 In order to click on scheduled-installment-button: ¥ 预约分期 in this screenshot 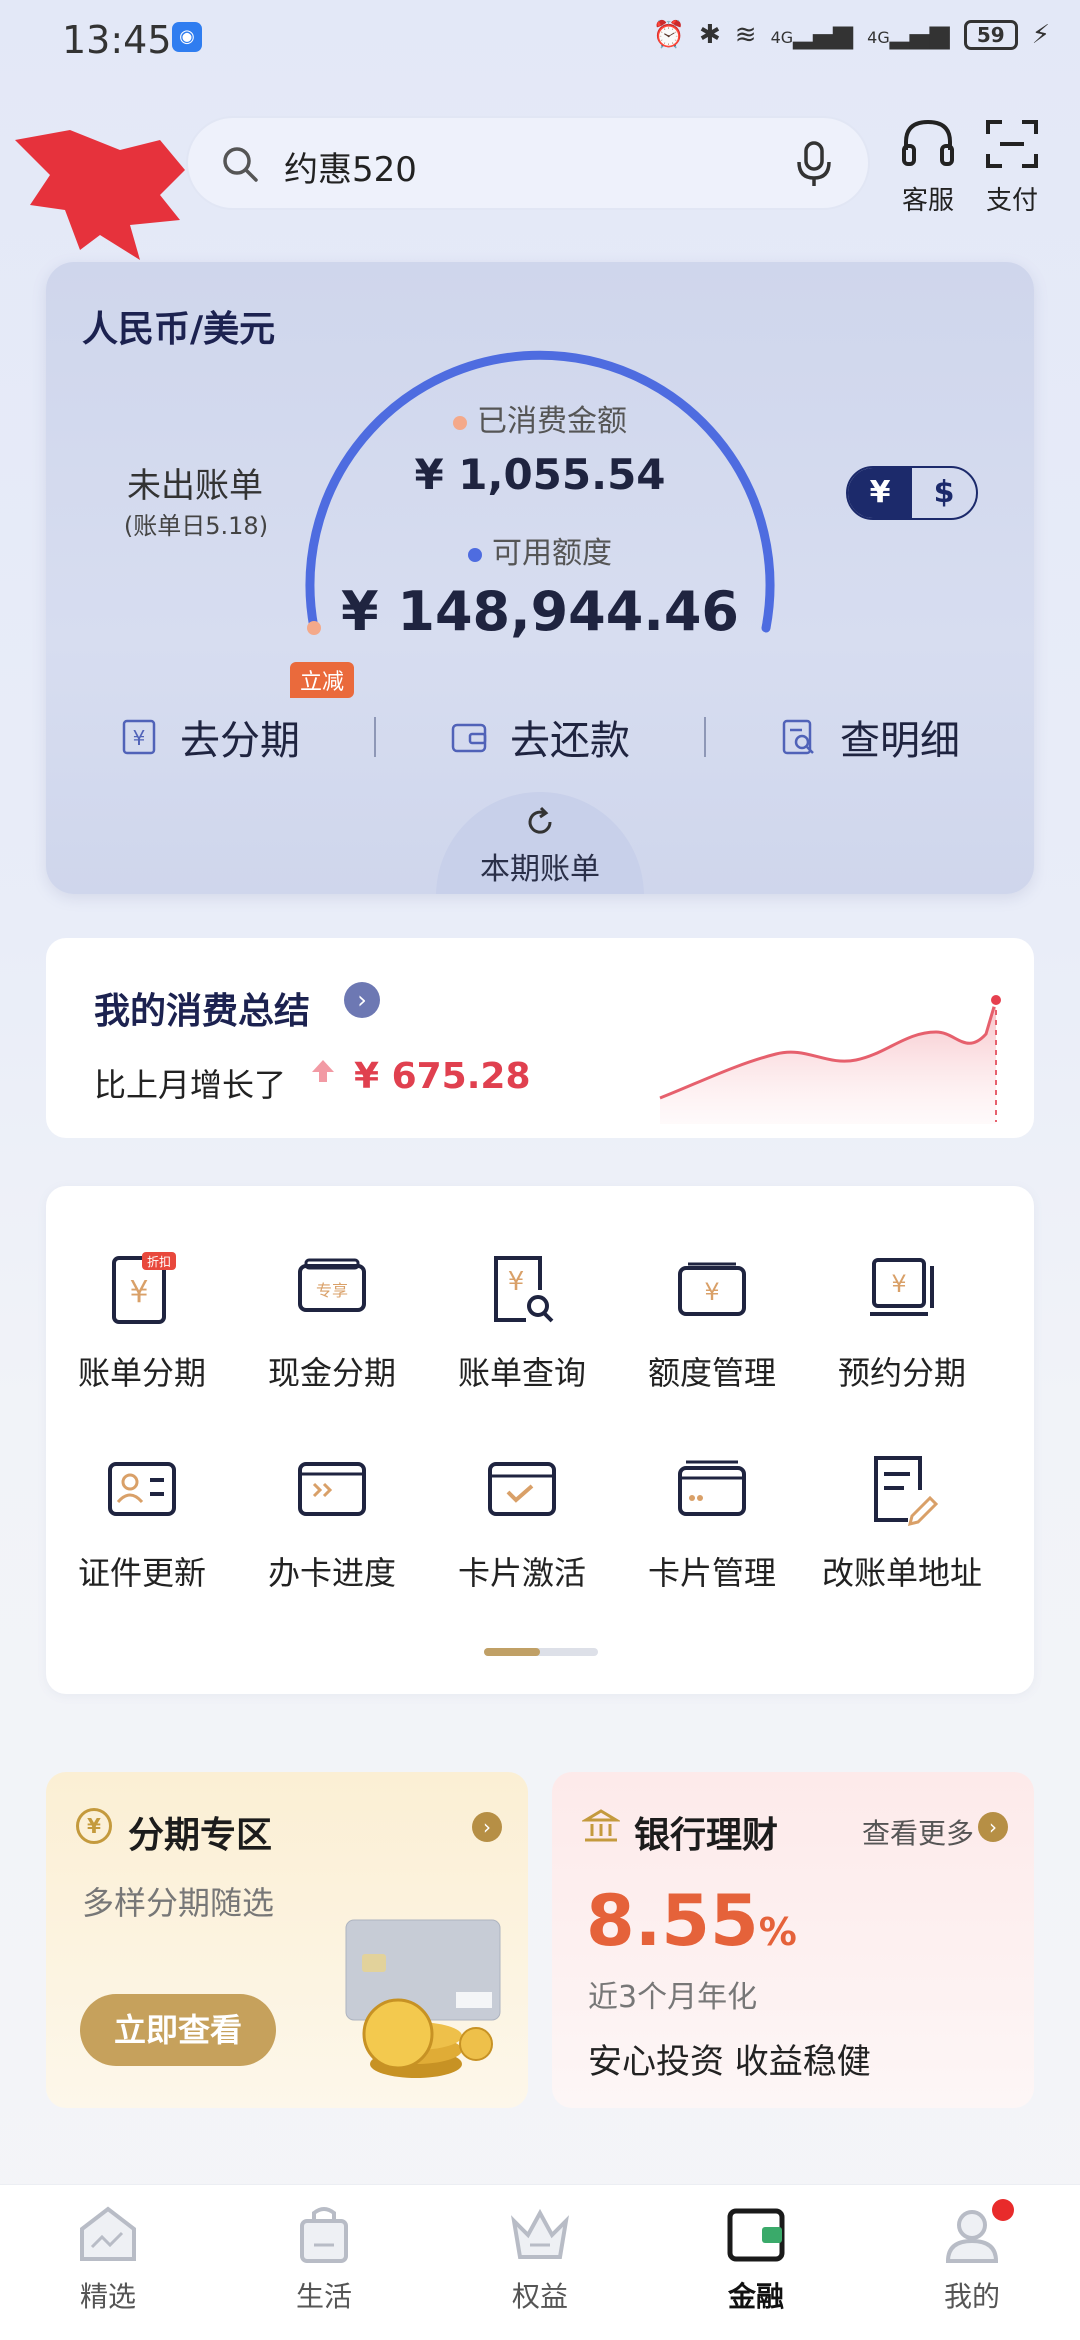, I will do `click(902, 1322)`.